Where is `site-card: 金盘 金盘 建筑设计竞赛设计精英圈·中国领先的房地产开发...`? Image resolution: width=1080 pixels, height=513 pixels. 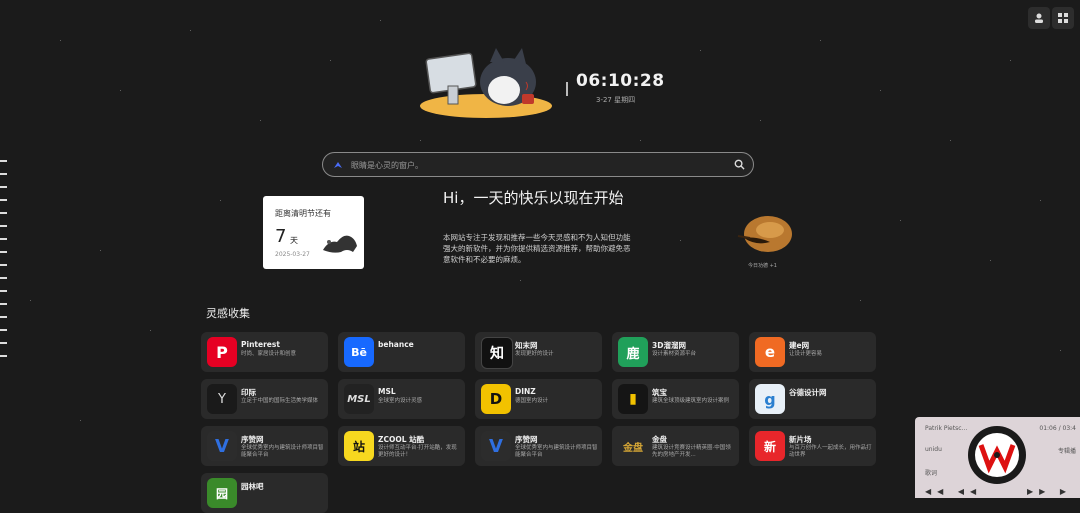 site-card: 金盘 金盘 建筑设计竞赛设计精英圈·中国领先的房地产开发... is located at coordinates (675, 446).